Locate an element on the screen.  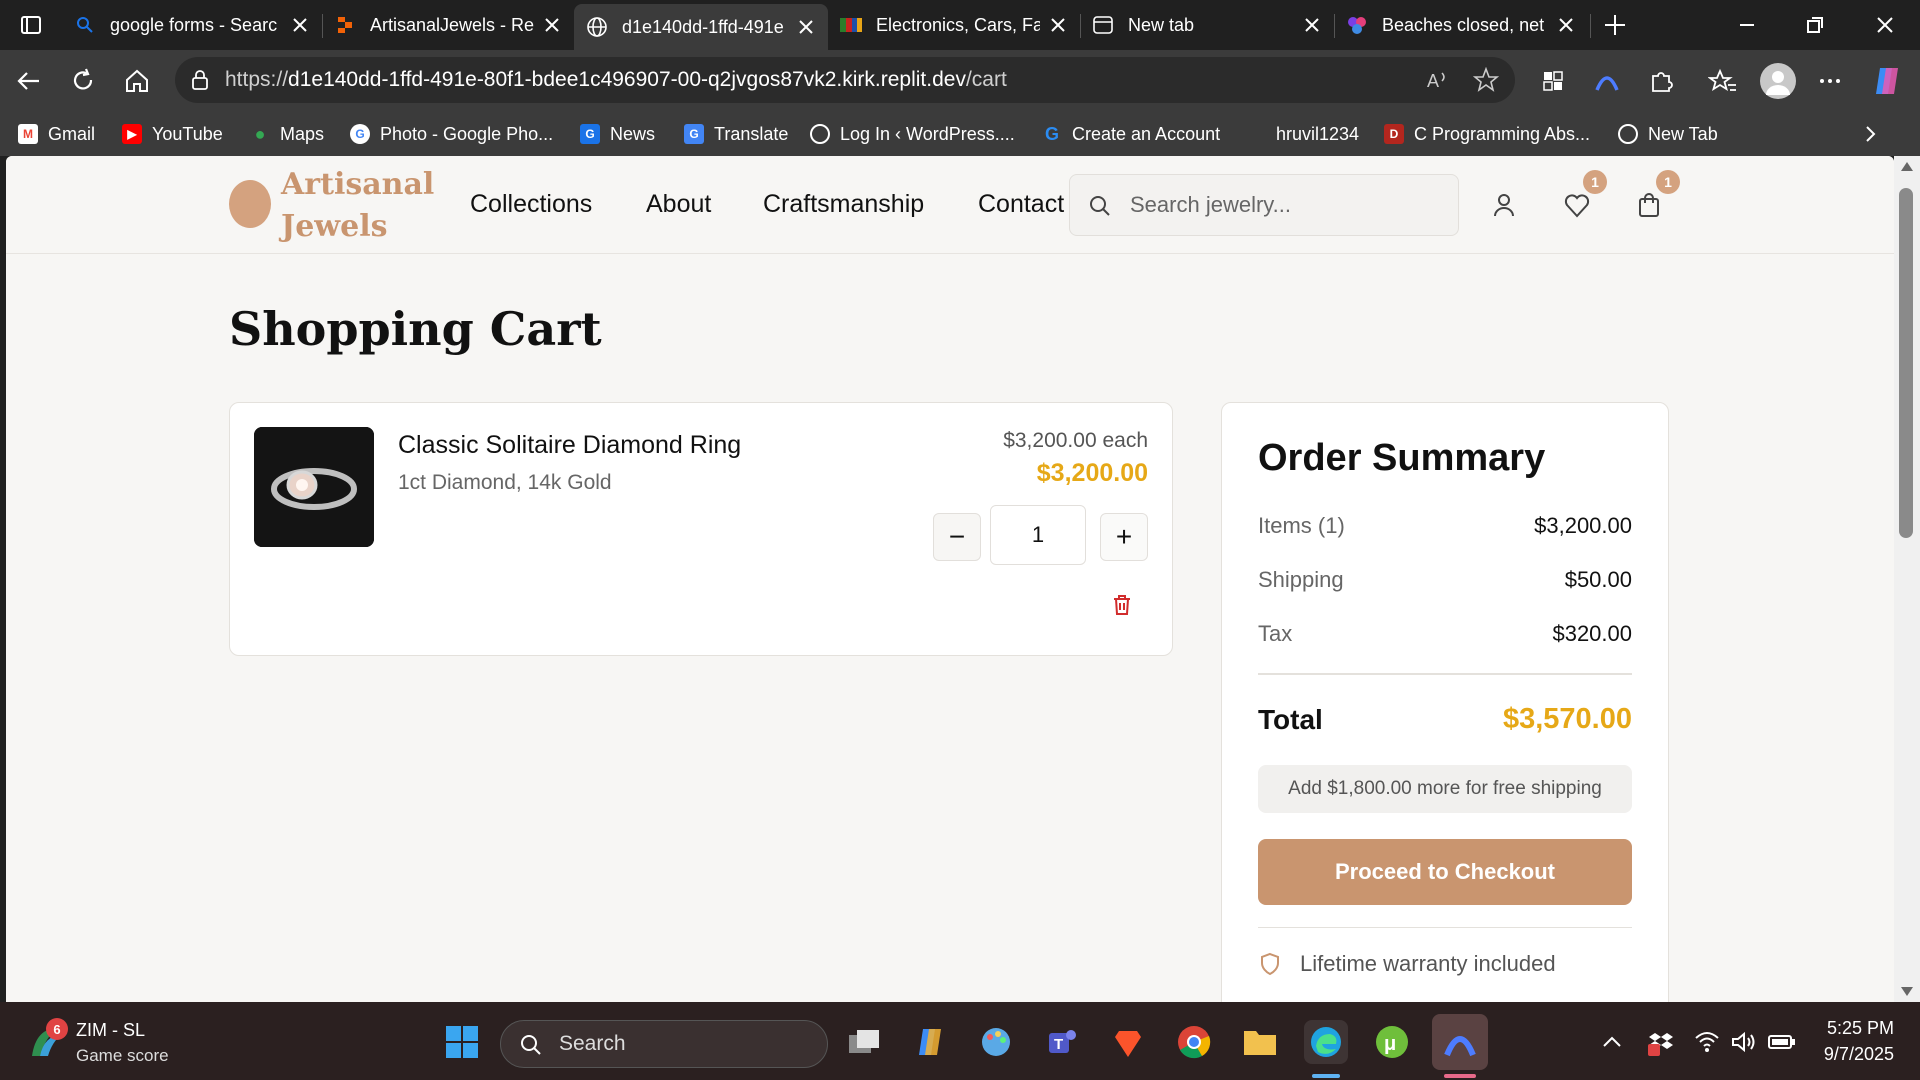
brave-app is located at coordinates (1128, 1042).